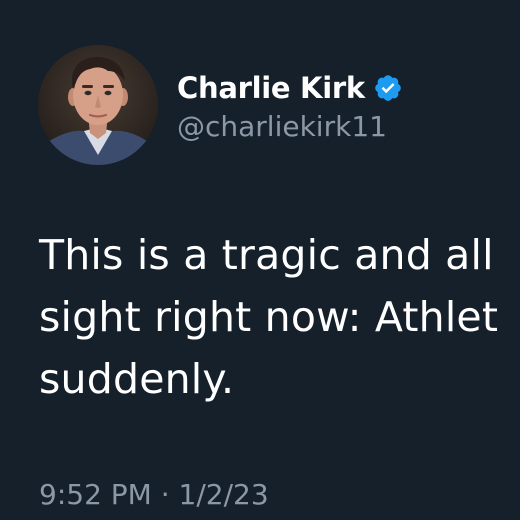  Describe the element at coordinates (388, 88) in the screenshot. I see `verified-badge-icon` at that location.